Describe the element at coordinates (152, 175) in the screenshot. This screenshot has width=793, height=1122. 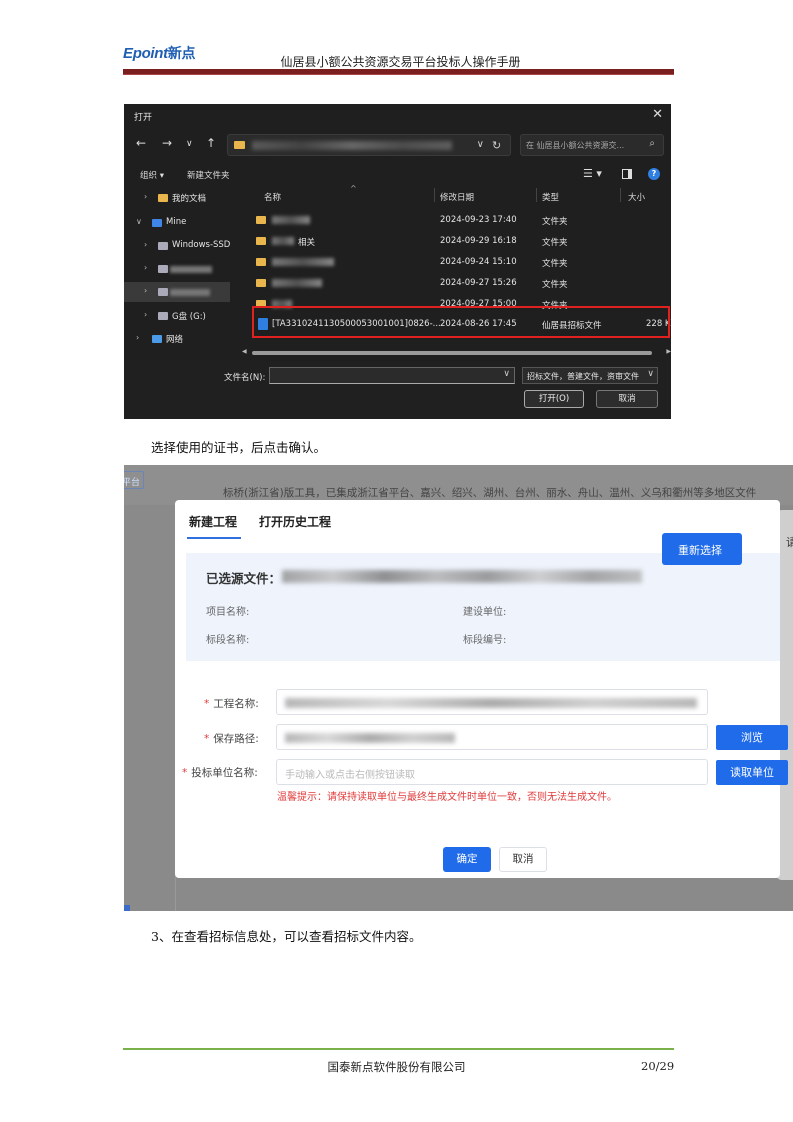
I see `organize-menu: 组织 ▾` at that location.